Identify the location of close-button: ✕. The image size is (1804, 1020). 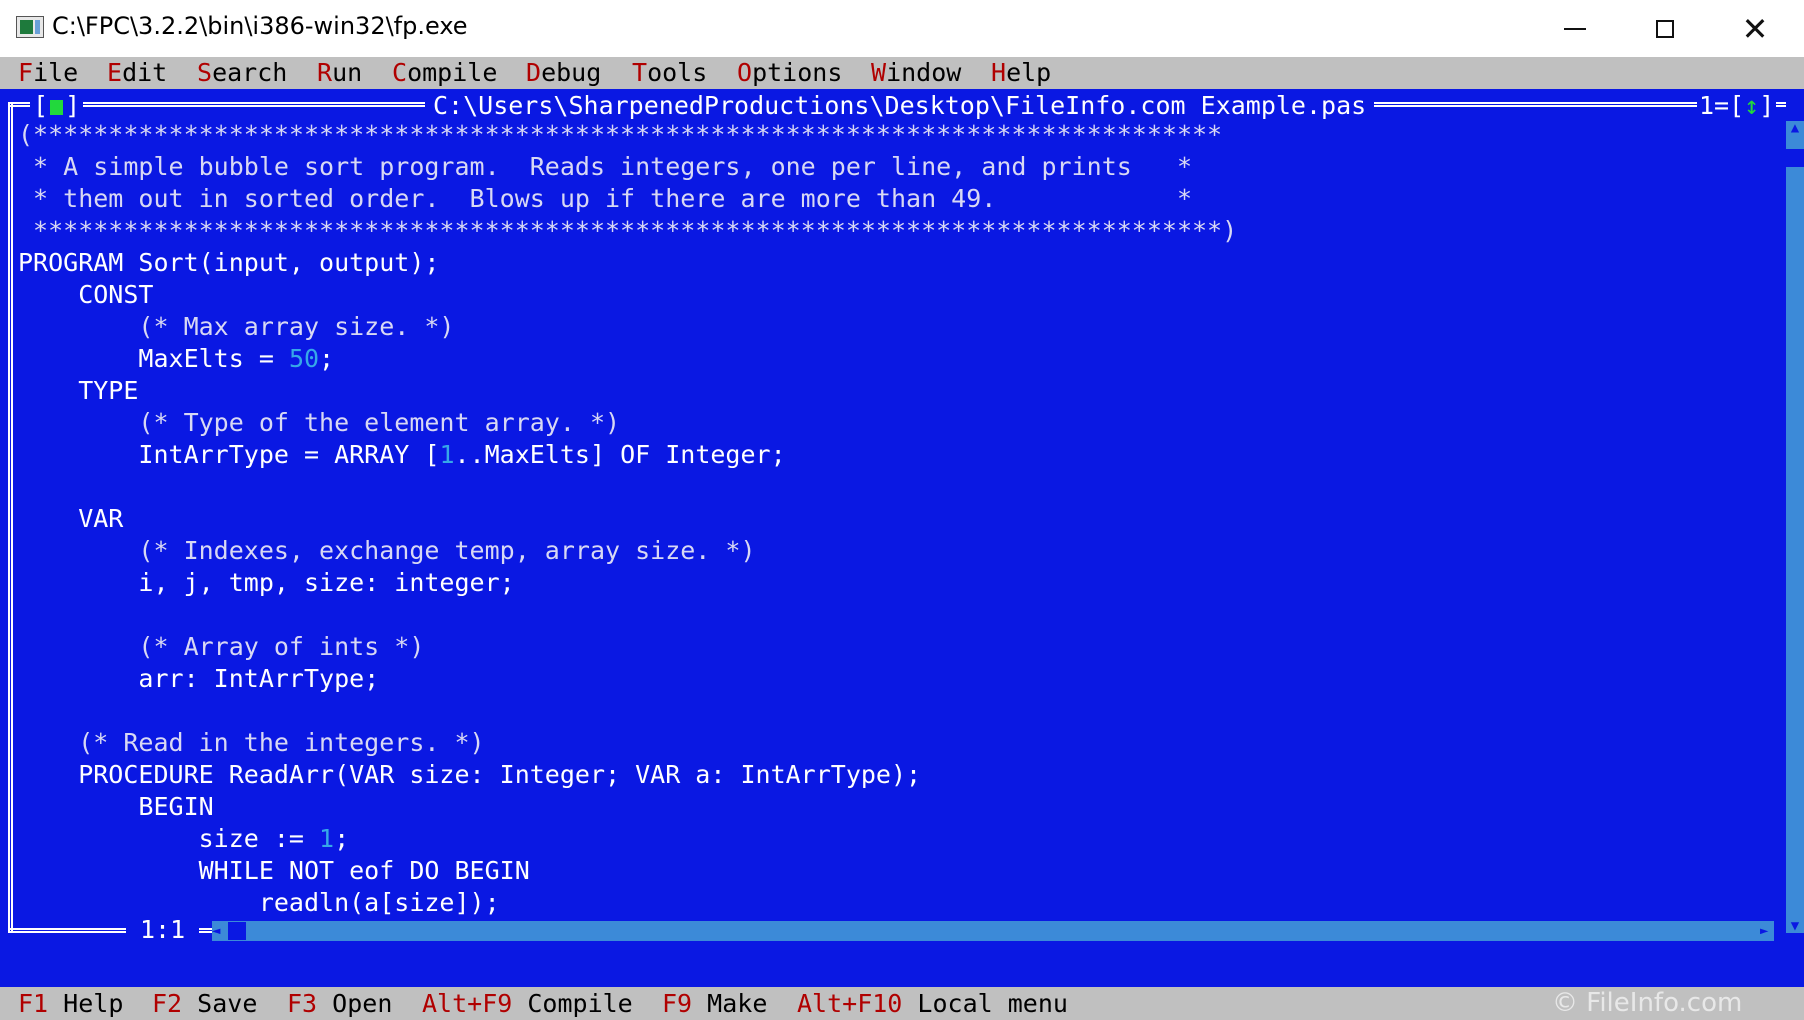
(1755, 28).